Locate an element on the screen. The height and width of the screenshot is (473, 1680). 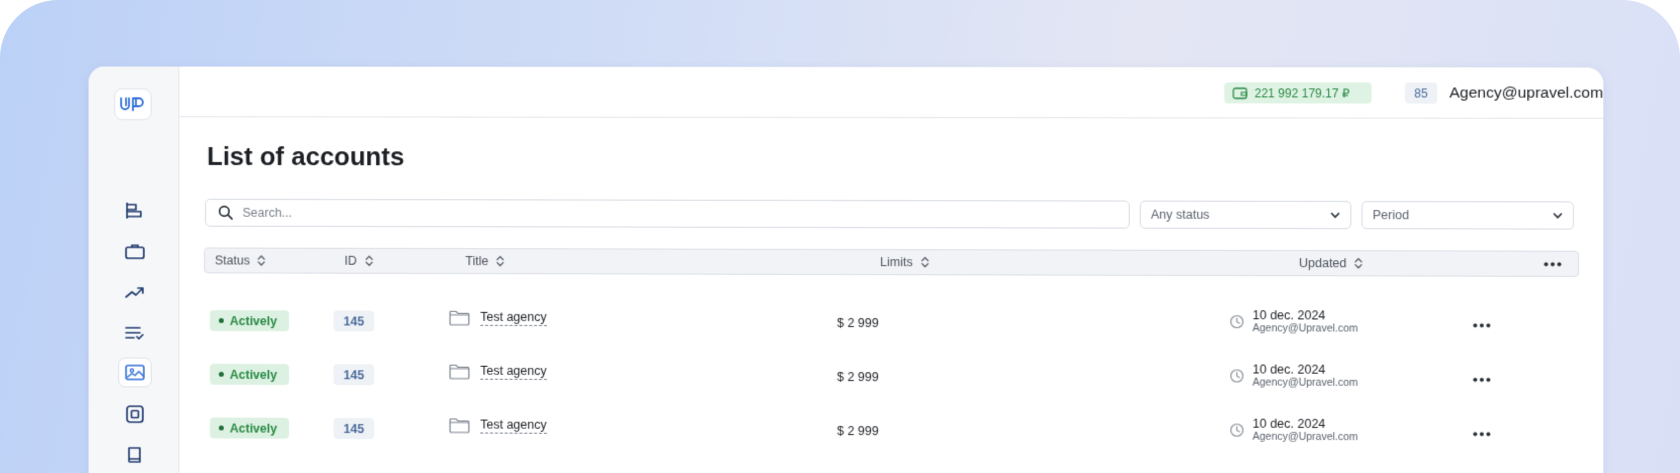
sidebar-item-list is located at coordinates (135, 333).